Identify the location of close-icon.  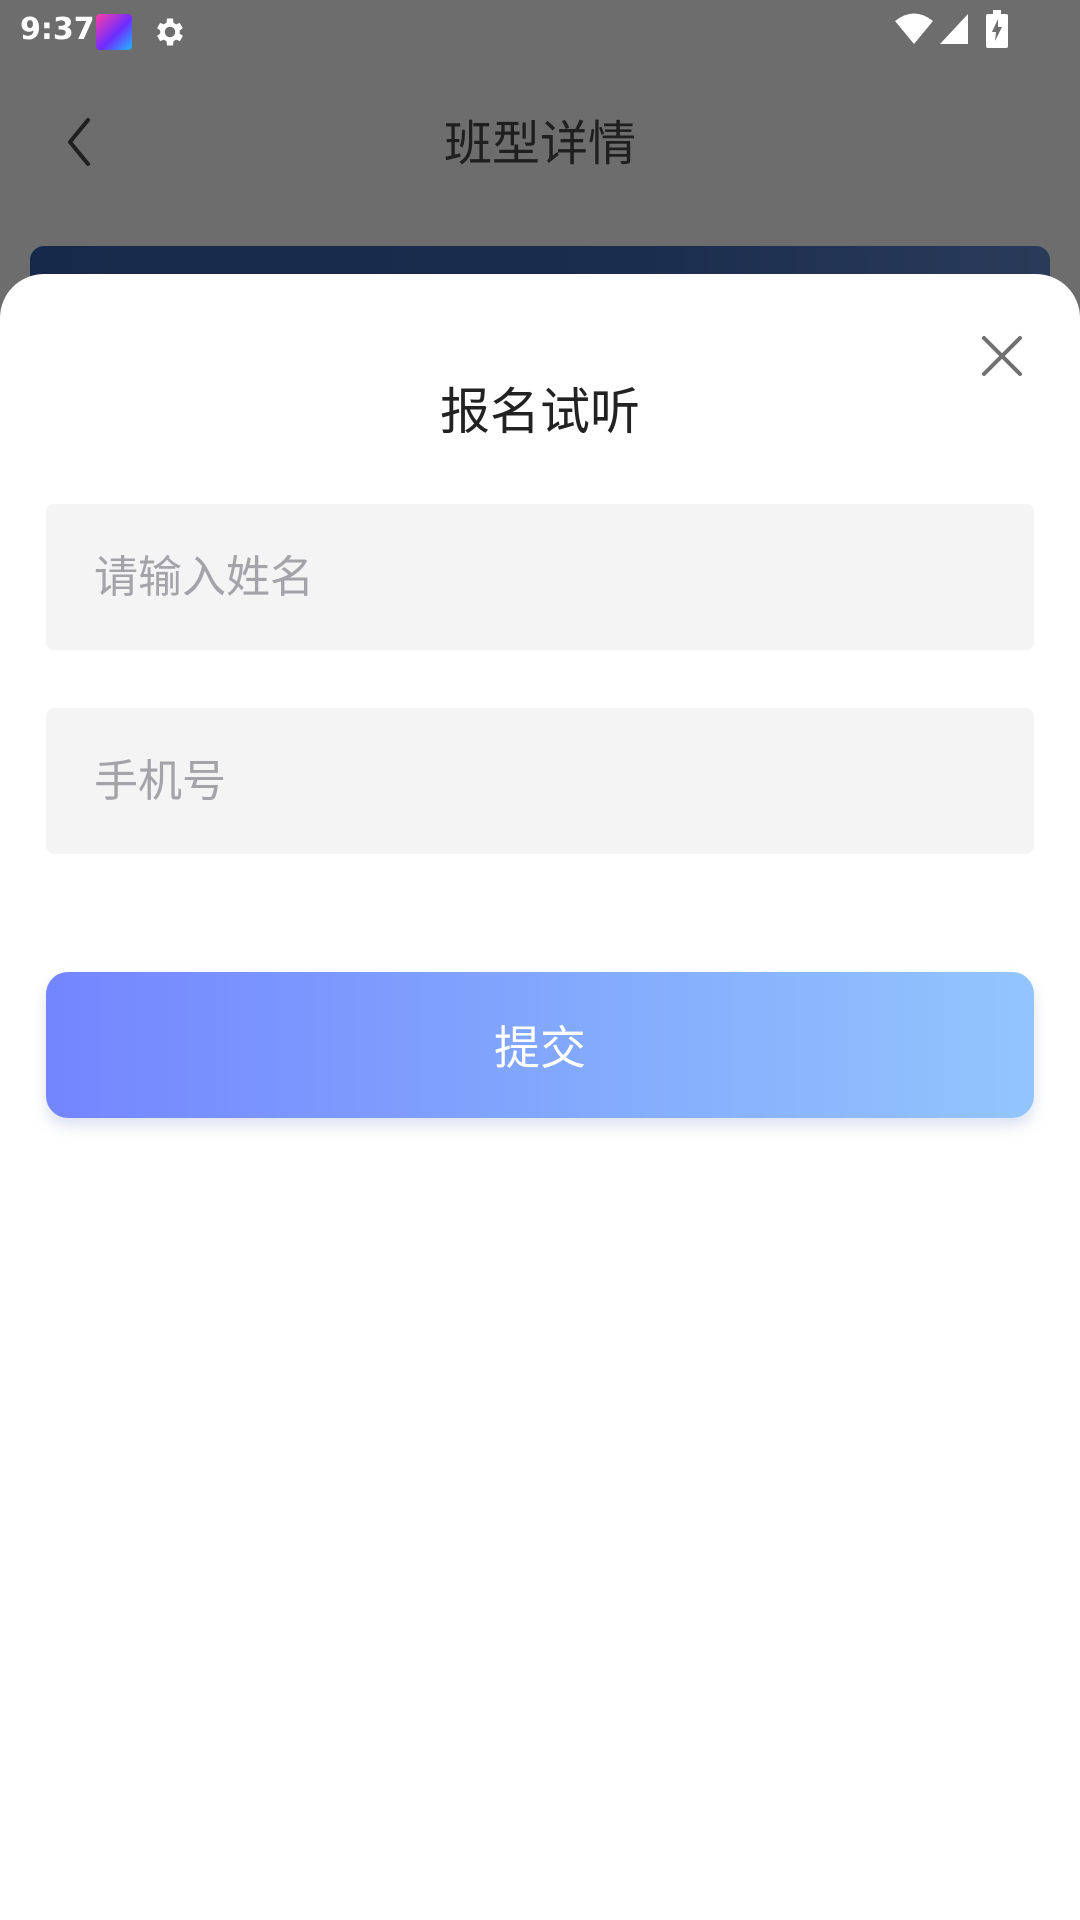
(1002, 356).